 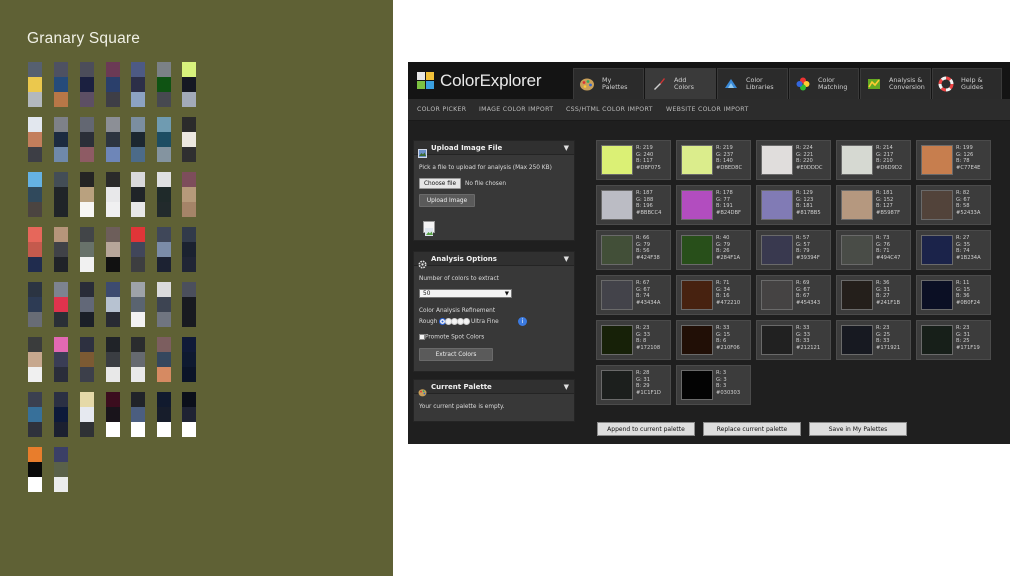 I want to click on color-card: R: 66 G: 79 B: 56 #424F38, so click(x=633, y=250).